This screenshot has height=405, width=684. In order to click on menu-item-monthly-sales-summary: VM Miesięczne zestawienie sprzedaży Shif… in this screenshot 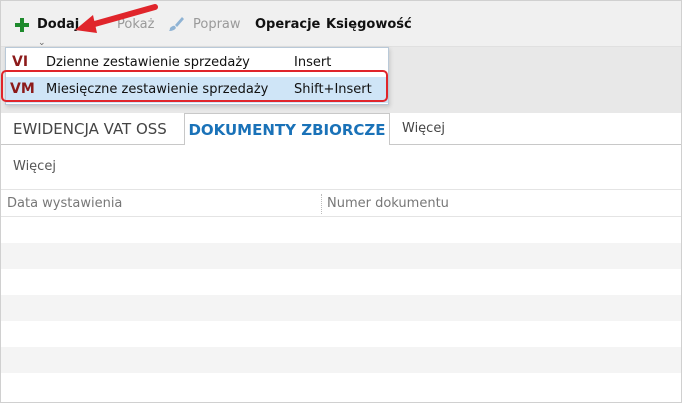, I will do `click(197, 90)`.